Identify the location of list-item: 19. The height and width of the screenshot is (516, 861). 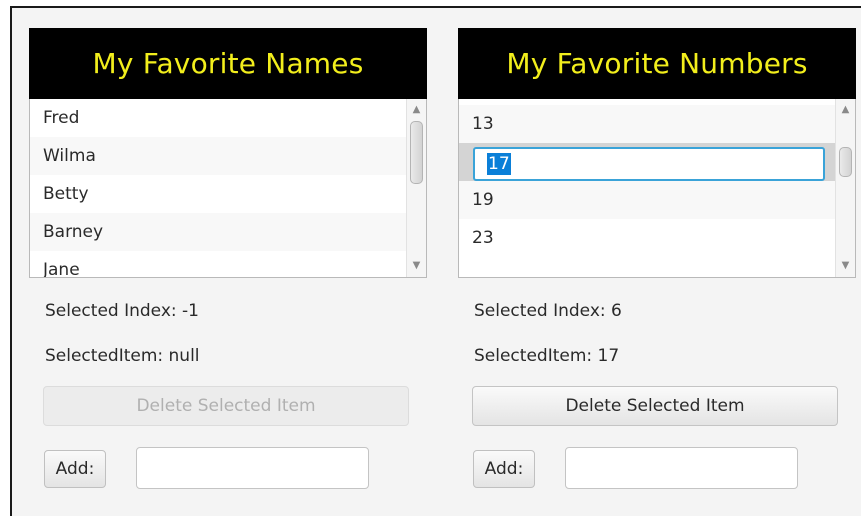
(647, 200).